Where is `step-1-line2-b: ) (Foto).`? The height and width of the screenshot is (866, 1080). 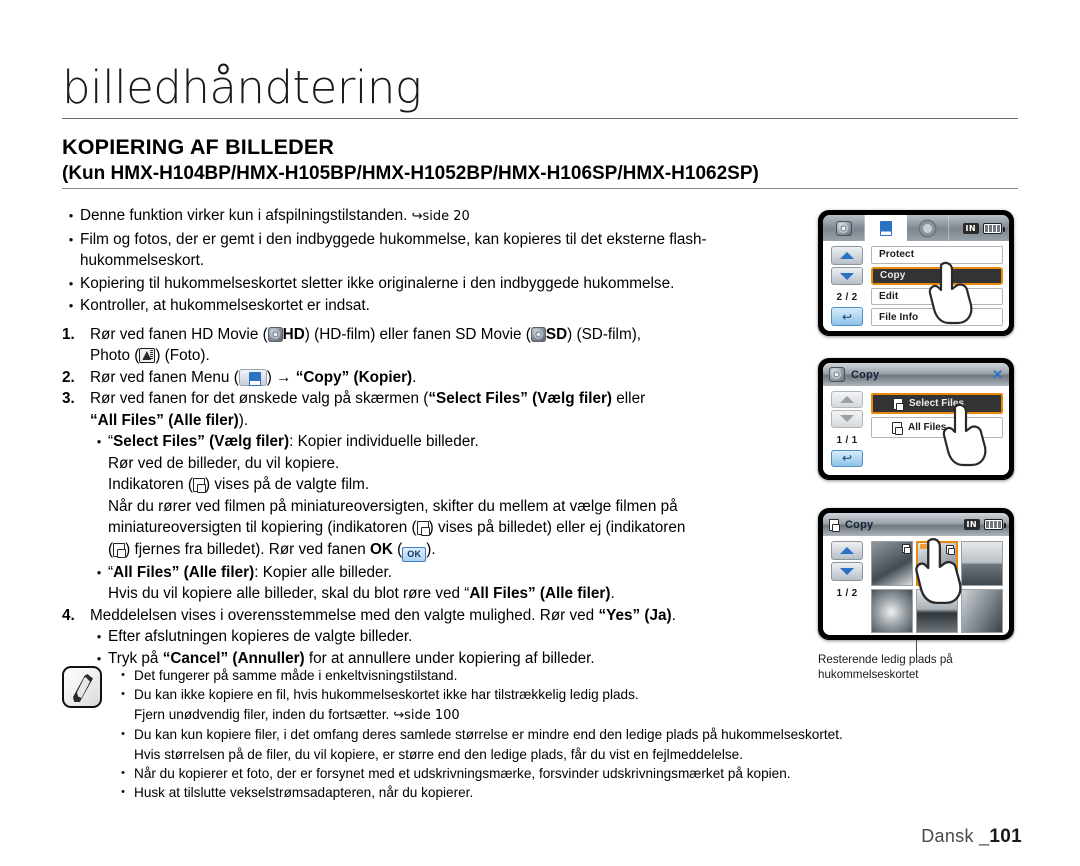 step-1-line2-b: ) (Foto). is located at coordinates (182, 355).